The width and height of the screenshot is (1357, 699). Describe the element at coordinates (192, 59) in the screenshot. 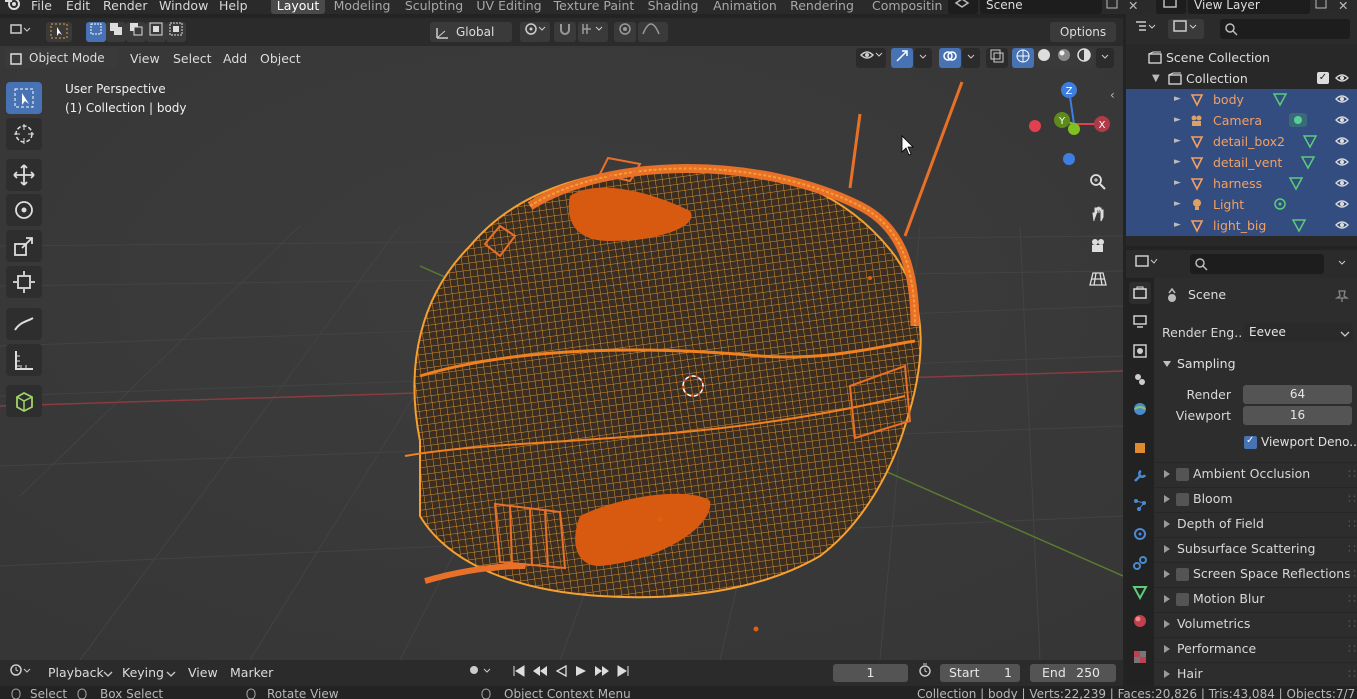

I see `menu-select: Select` at that location.